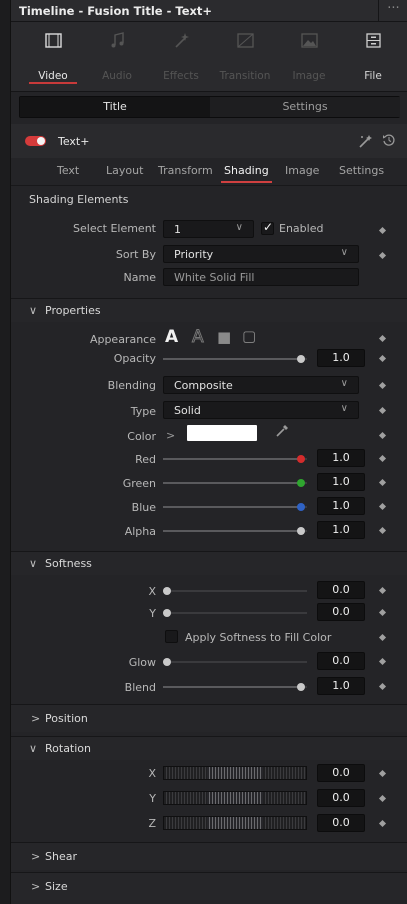 This screenshot has height=904, width=407. I want to click on red-slider, so click(235, 459).